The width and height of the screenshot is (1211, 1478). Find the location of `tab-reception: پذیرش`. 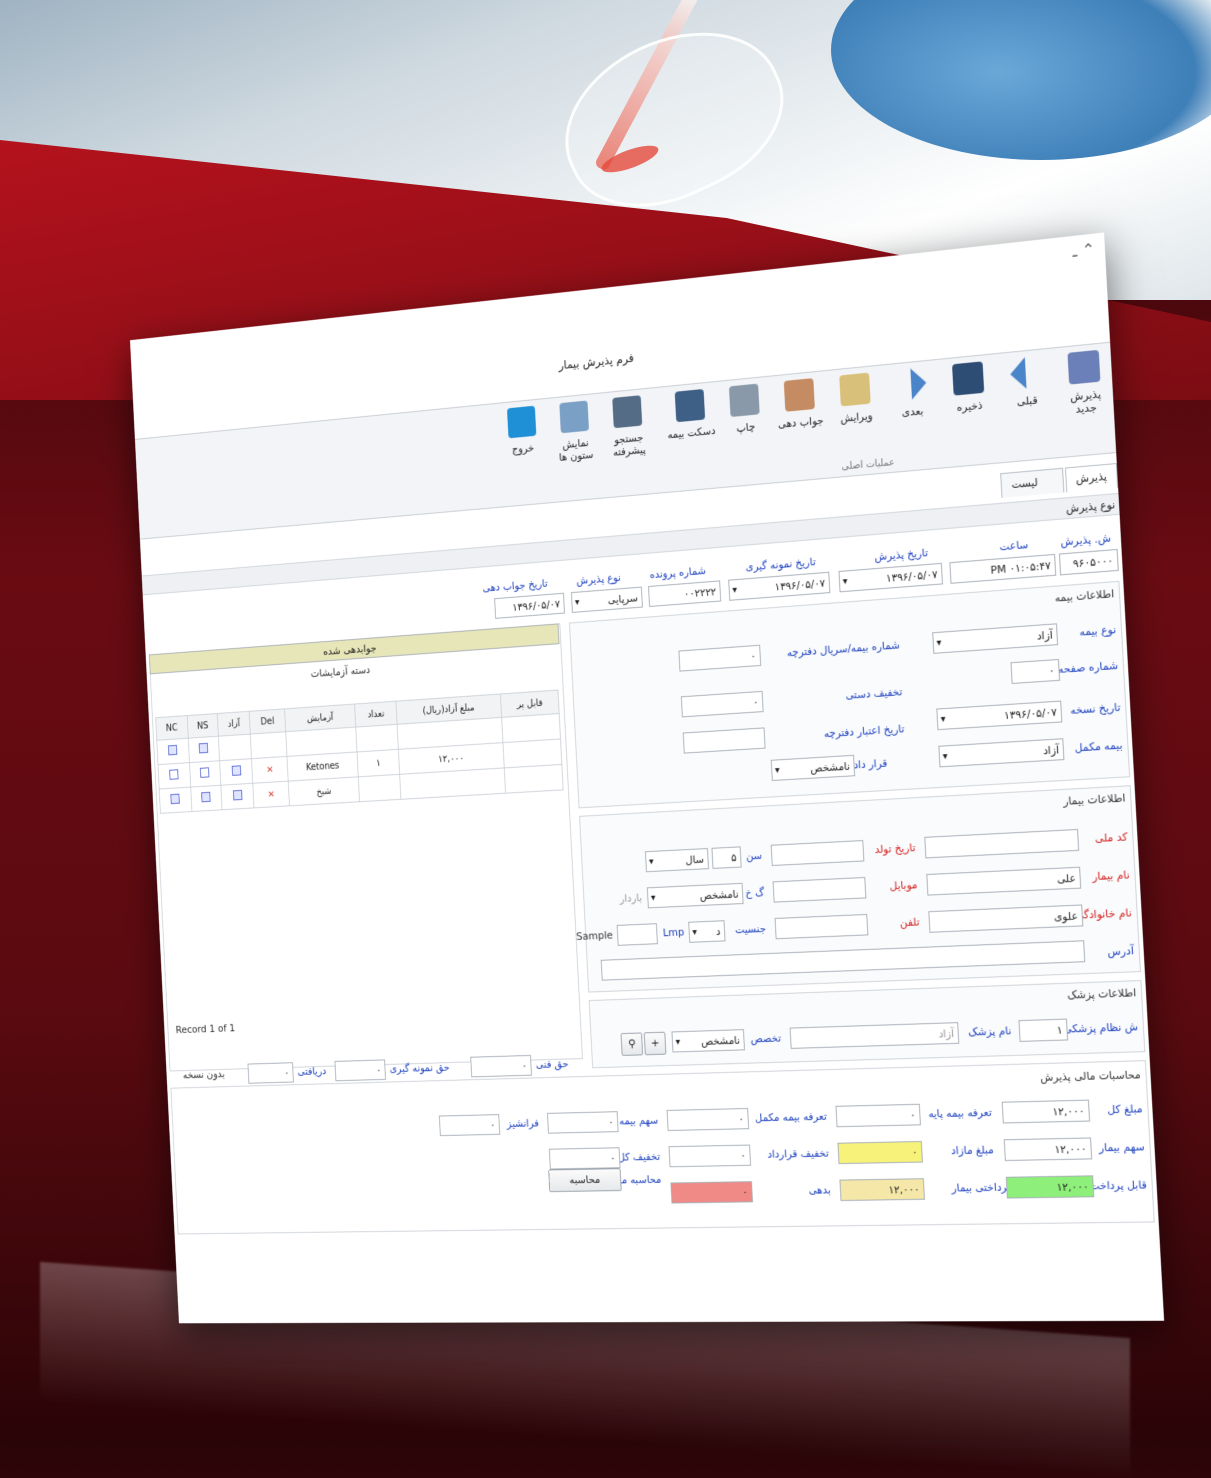

tab-reception: پذیرش is located at coordinates (1091, 478).